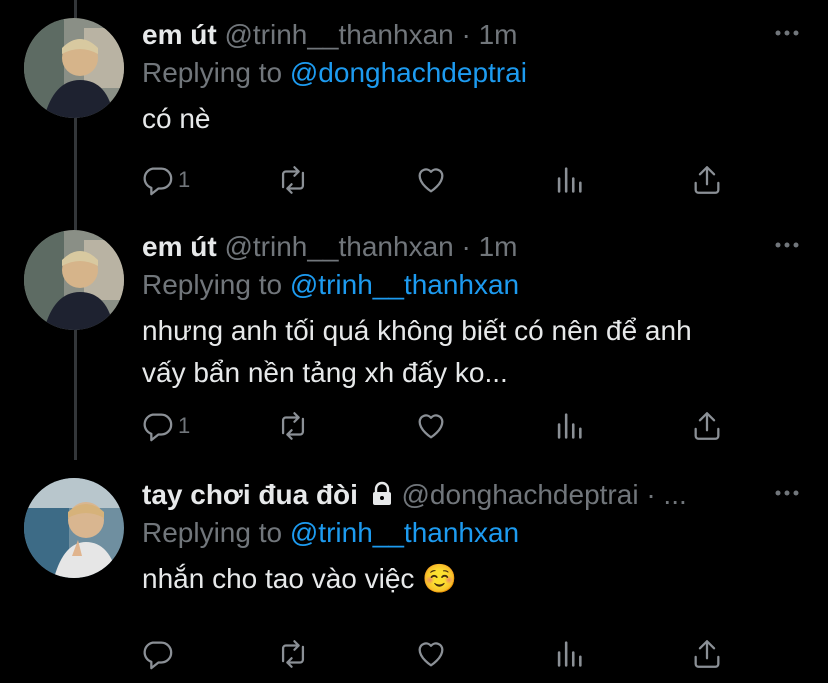  Describe the element at coordinates (176, 118) in the screenshot. I see `tweet-text: có nè` at that location.